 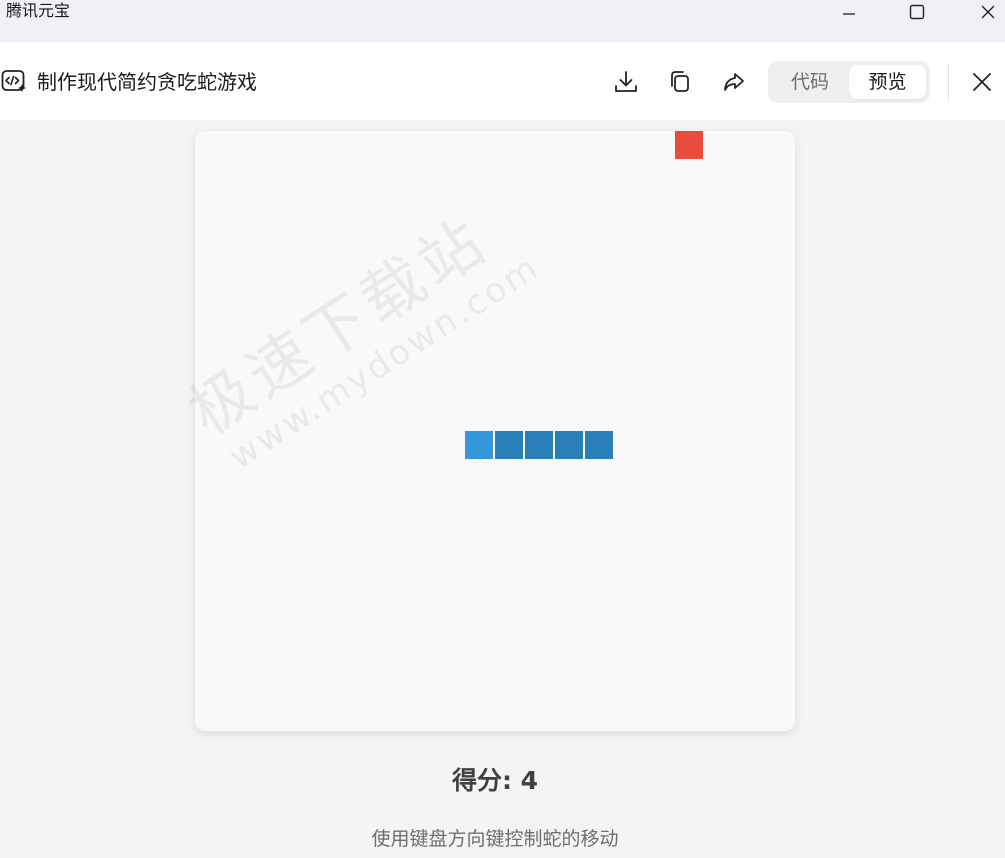 I want to click on copy-button, so click(x=680, y=82).